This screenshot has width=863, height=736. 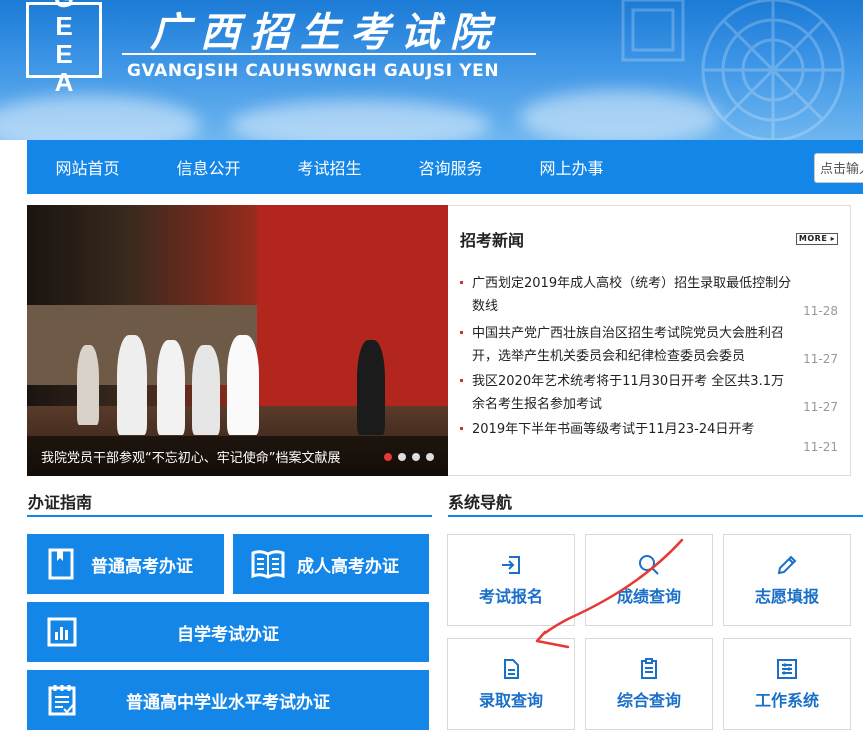 What do you see at coordinates (787, 684) in the screenshot?
I see `tile-work-system: 工作系统` at bounding box center [787, 684].